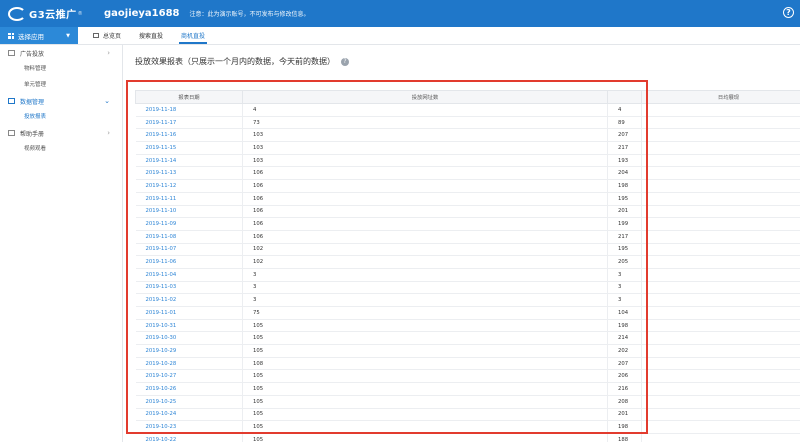 The width and height of the screenshot is (800, 442). What do you see at coordinates (61, 53) in the screenshot?
I see `sidebar-group-ad-delivery: 广告投放 ›` at bounding box center [61, 53].